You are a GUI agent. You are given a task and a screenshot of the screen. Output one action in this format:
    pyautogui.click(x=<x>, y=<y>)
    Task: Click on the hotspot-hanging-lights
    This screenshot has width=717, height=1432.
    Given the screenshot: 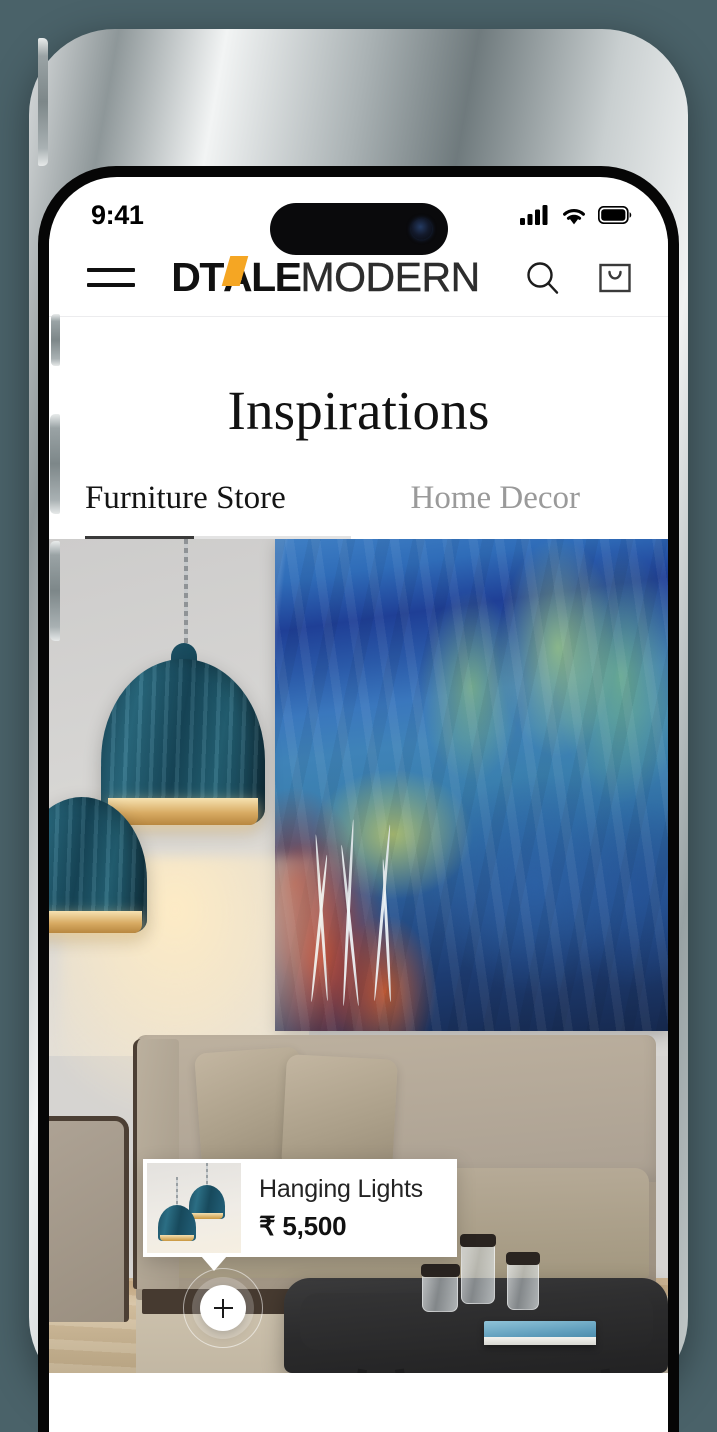 What is the action you would take?
    pyautogui.click(x=223, y=1308)
    